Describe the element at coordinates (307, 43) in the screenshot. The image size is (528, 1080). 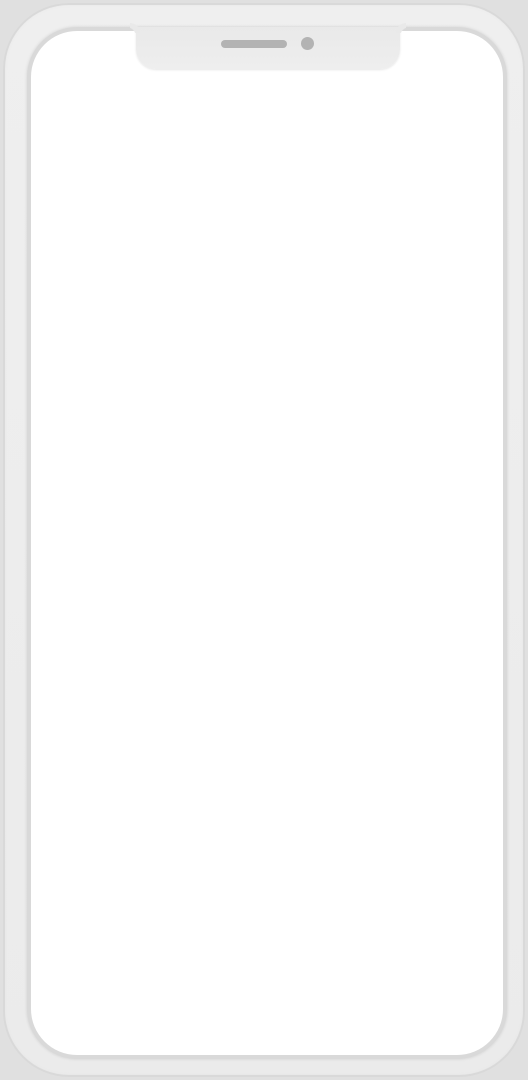
I see `front-camera-icon` at that location.